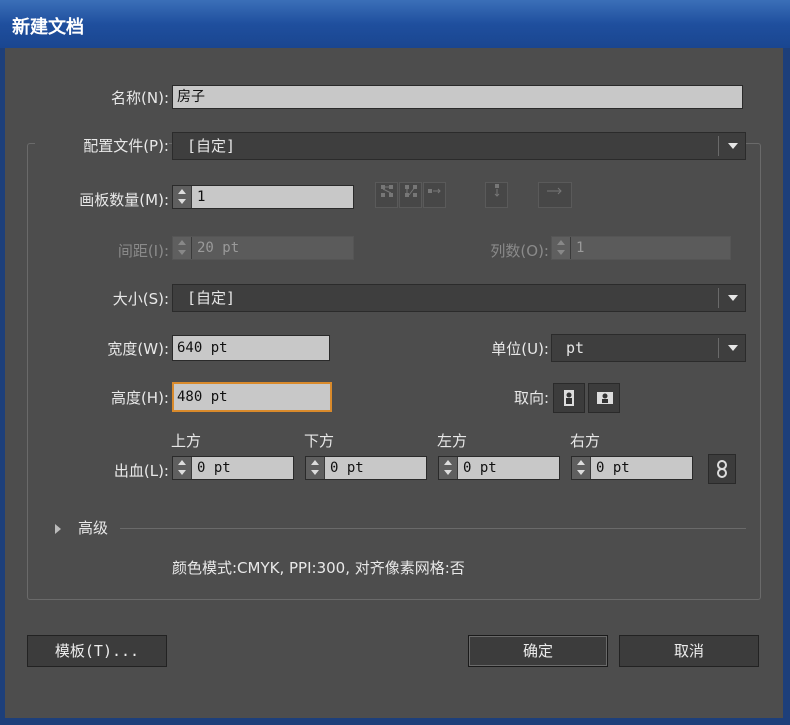 Image resolution: width=790 pixels, height=725 pixels. Describe the element at coordinates (555, 195) in the screenshot. I see `right-to-left-icon` at that location.